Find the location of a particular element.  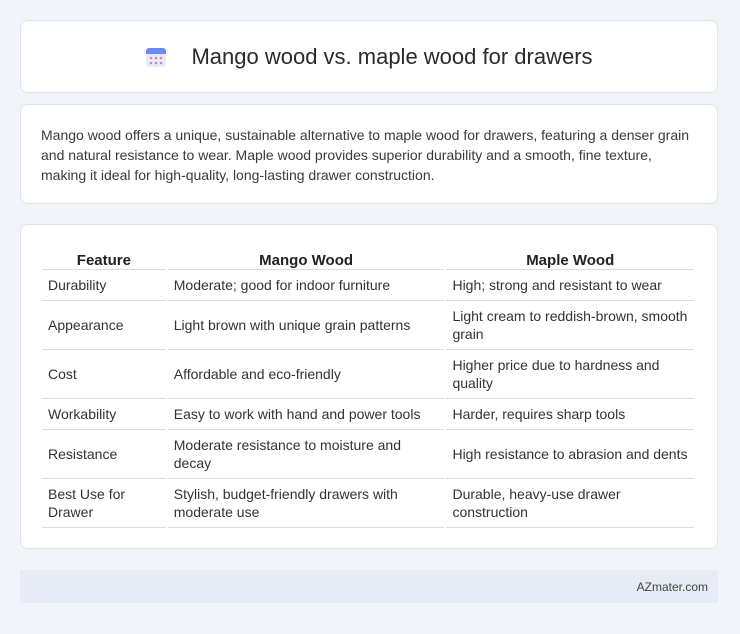

mango-cell: Easy to work with hand and power tools is located at coordinates (306, 414).